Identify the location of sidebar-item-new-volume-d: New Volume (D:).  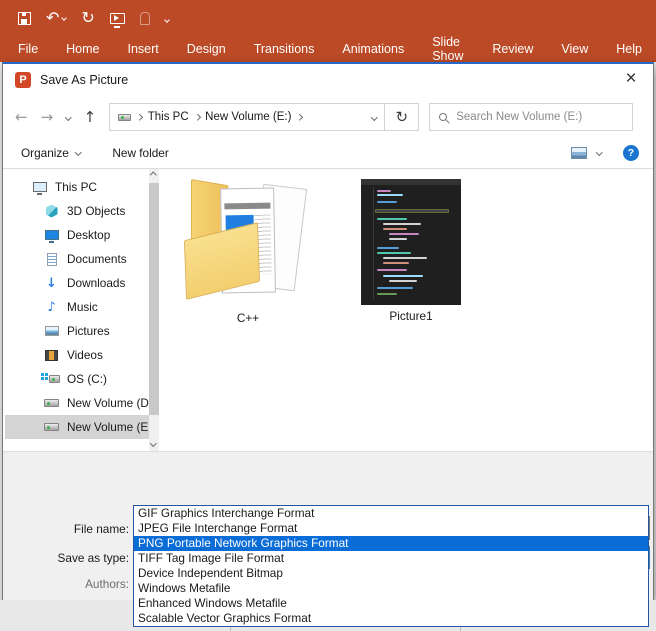
(77, 403).